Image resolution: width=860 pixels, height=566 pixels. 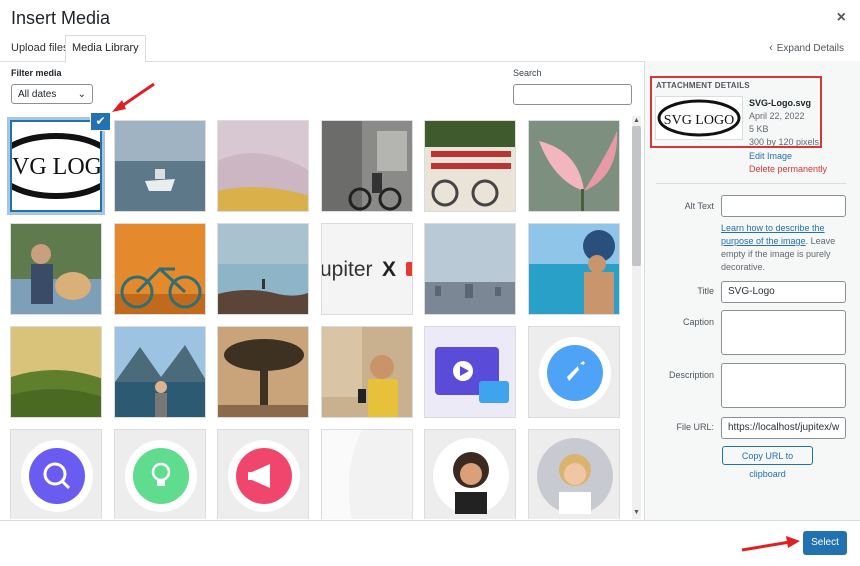 I want to click on media-tile-avatar-woman-blonde, so click(x=574, y=474).